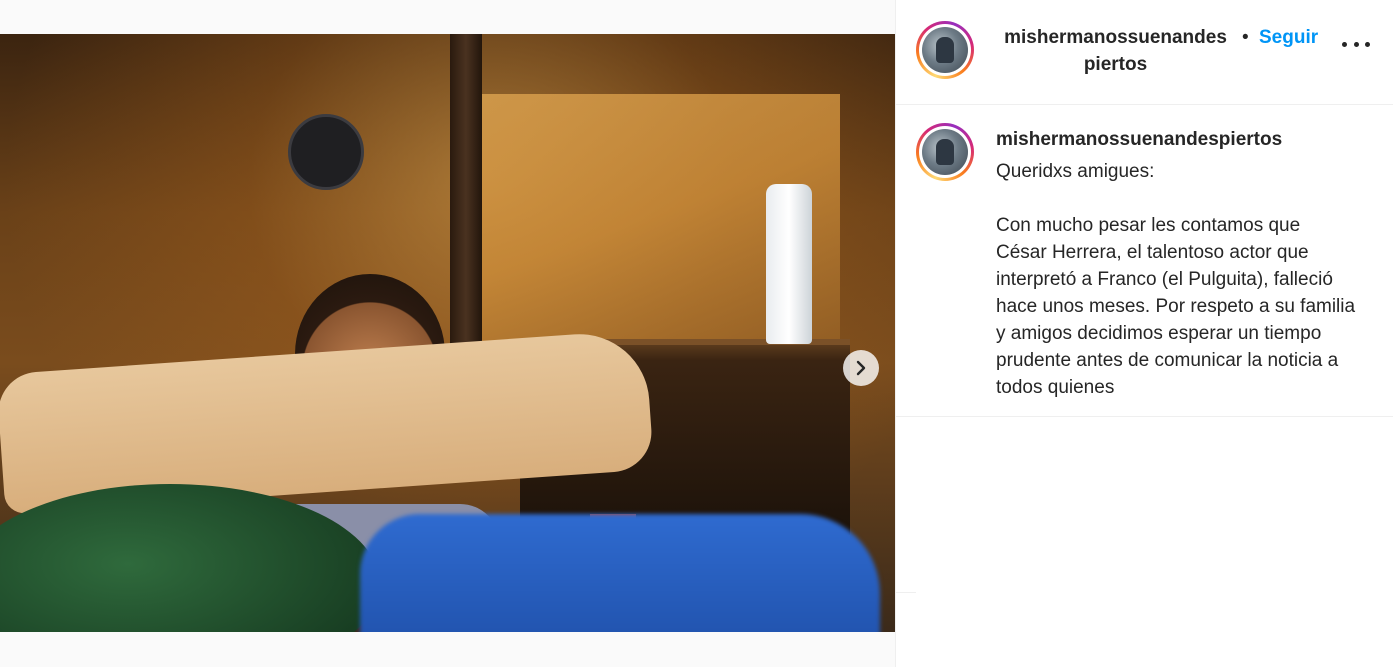 Image resolution: width=1393 pixels, height=667 pixels. What do you see at coordinates (1139, 140) in the screenshot?
I see `caption-username: mishermanossuenandespiertos` at bounding box center [1139, 140].